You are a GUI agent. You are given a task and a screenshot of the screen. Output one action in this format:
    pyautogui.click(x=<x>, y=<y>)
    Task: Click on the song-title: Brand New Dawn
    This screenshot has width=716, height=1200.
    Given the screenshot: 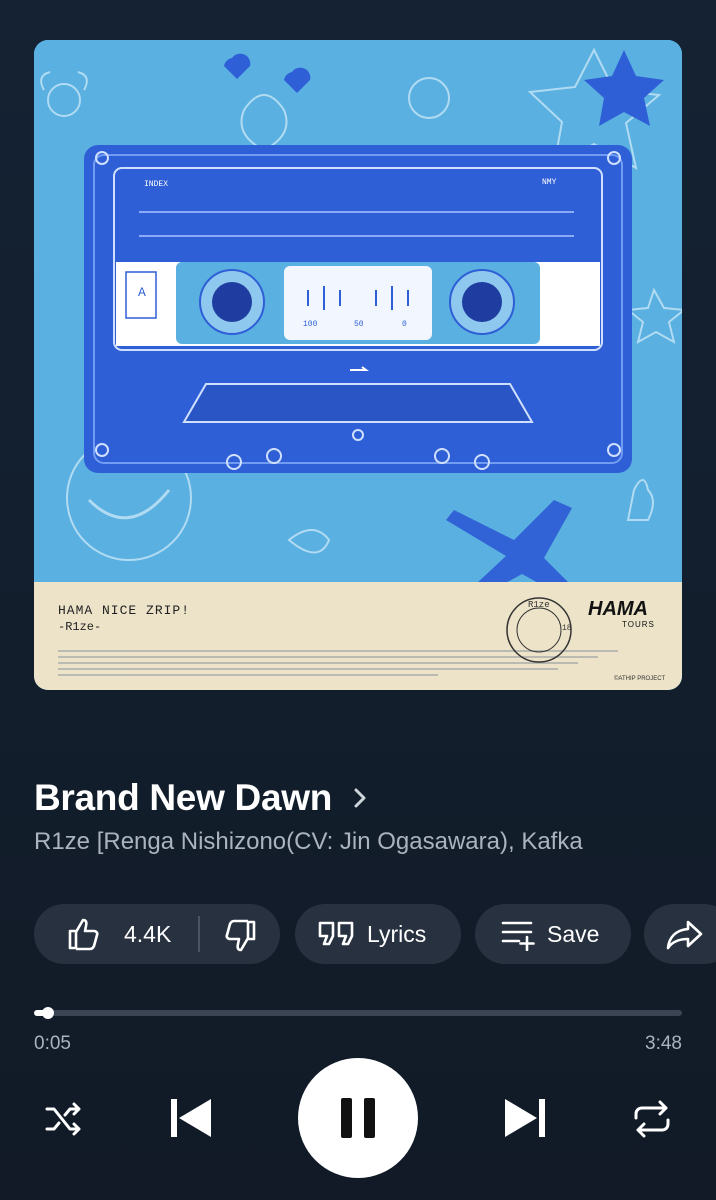 What is the action you would take?
    pyautogui.click(x=183, y=798)
    